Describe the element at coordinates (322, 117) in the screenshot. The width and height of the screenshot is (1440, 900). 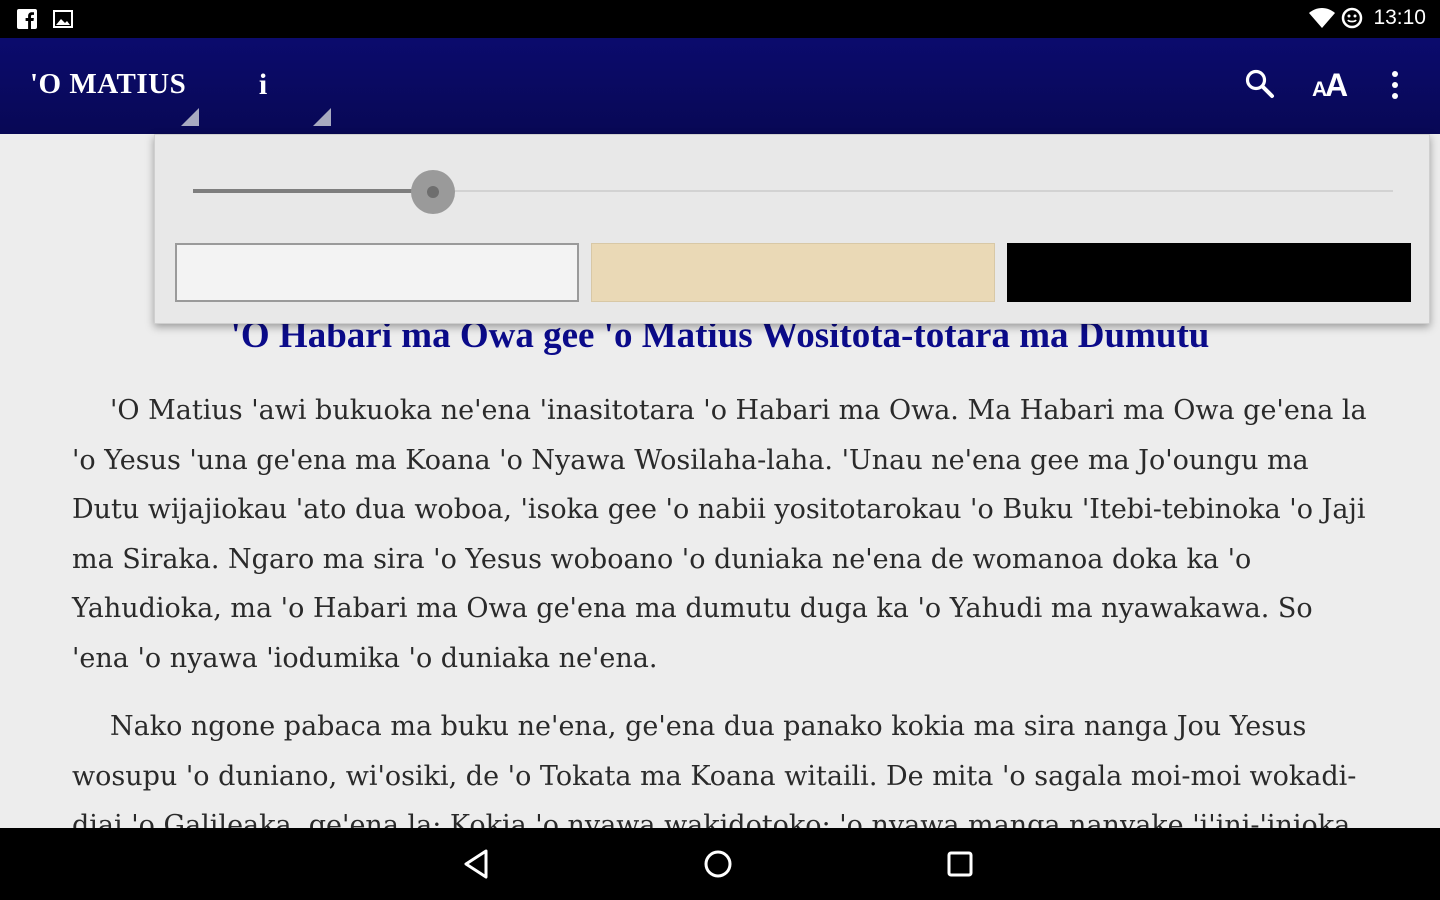
I see `chapter-dropdown-indicator` at that location.